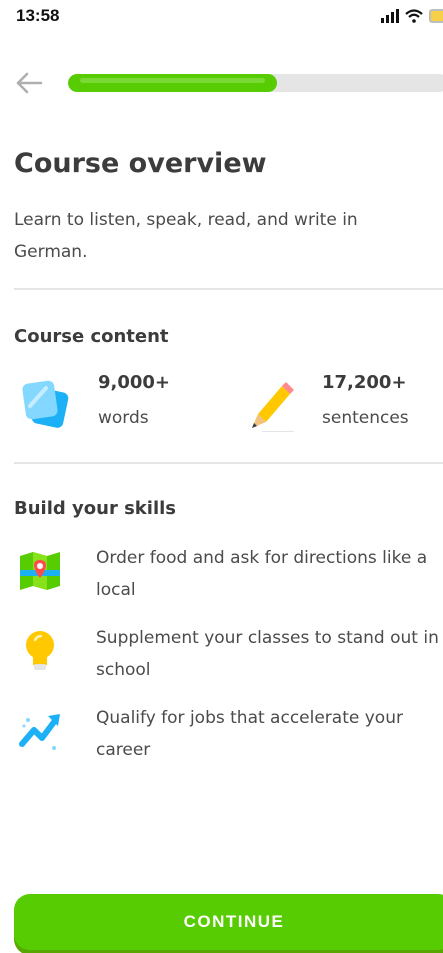 The image size is (443, 953). I want to click on map-icon, so click(40, 571).